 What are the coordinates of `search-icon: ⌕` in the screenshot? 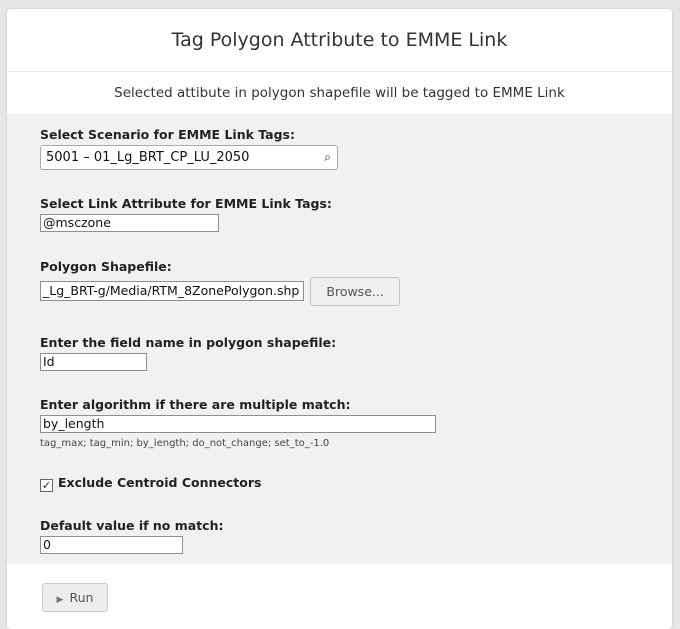 It's located at (327, 157).